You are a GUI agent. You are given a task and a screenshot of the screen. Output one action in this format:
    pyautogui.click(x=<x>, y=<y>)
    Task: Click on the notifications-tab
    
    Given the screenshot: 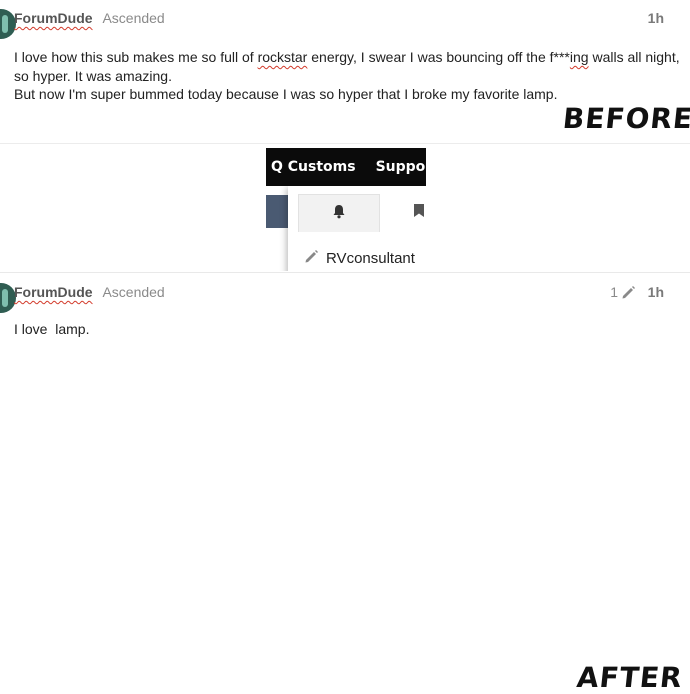 What is the action you would take?
    pyautogui.click(x=339, y=213)
    